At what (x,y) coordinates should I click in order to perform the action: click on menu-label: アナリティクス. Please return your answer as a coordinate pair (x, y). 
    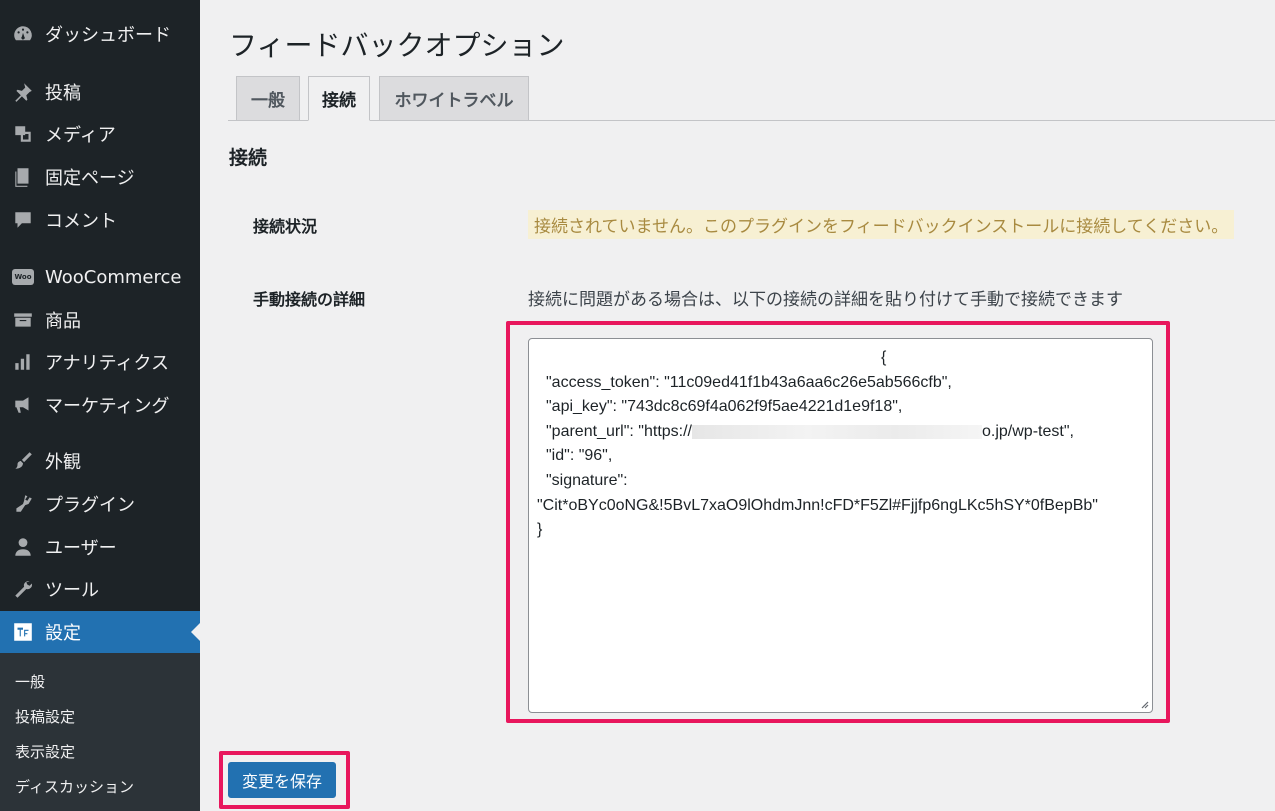
    Looking at the image, I should click on (107, 363).